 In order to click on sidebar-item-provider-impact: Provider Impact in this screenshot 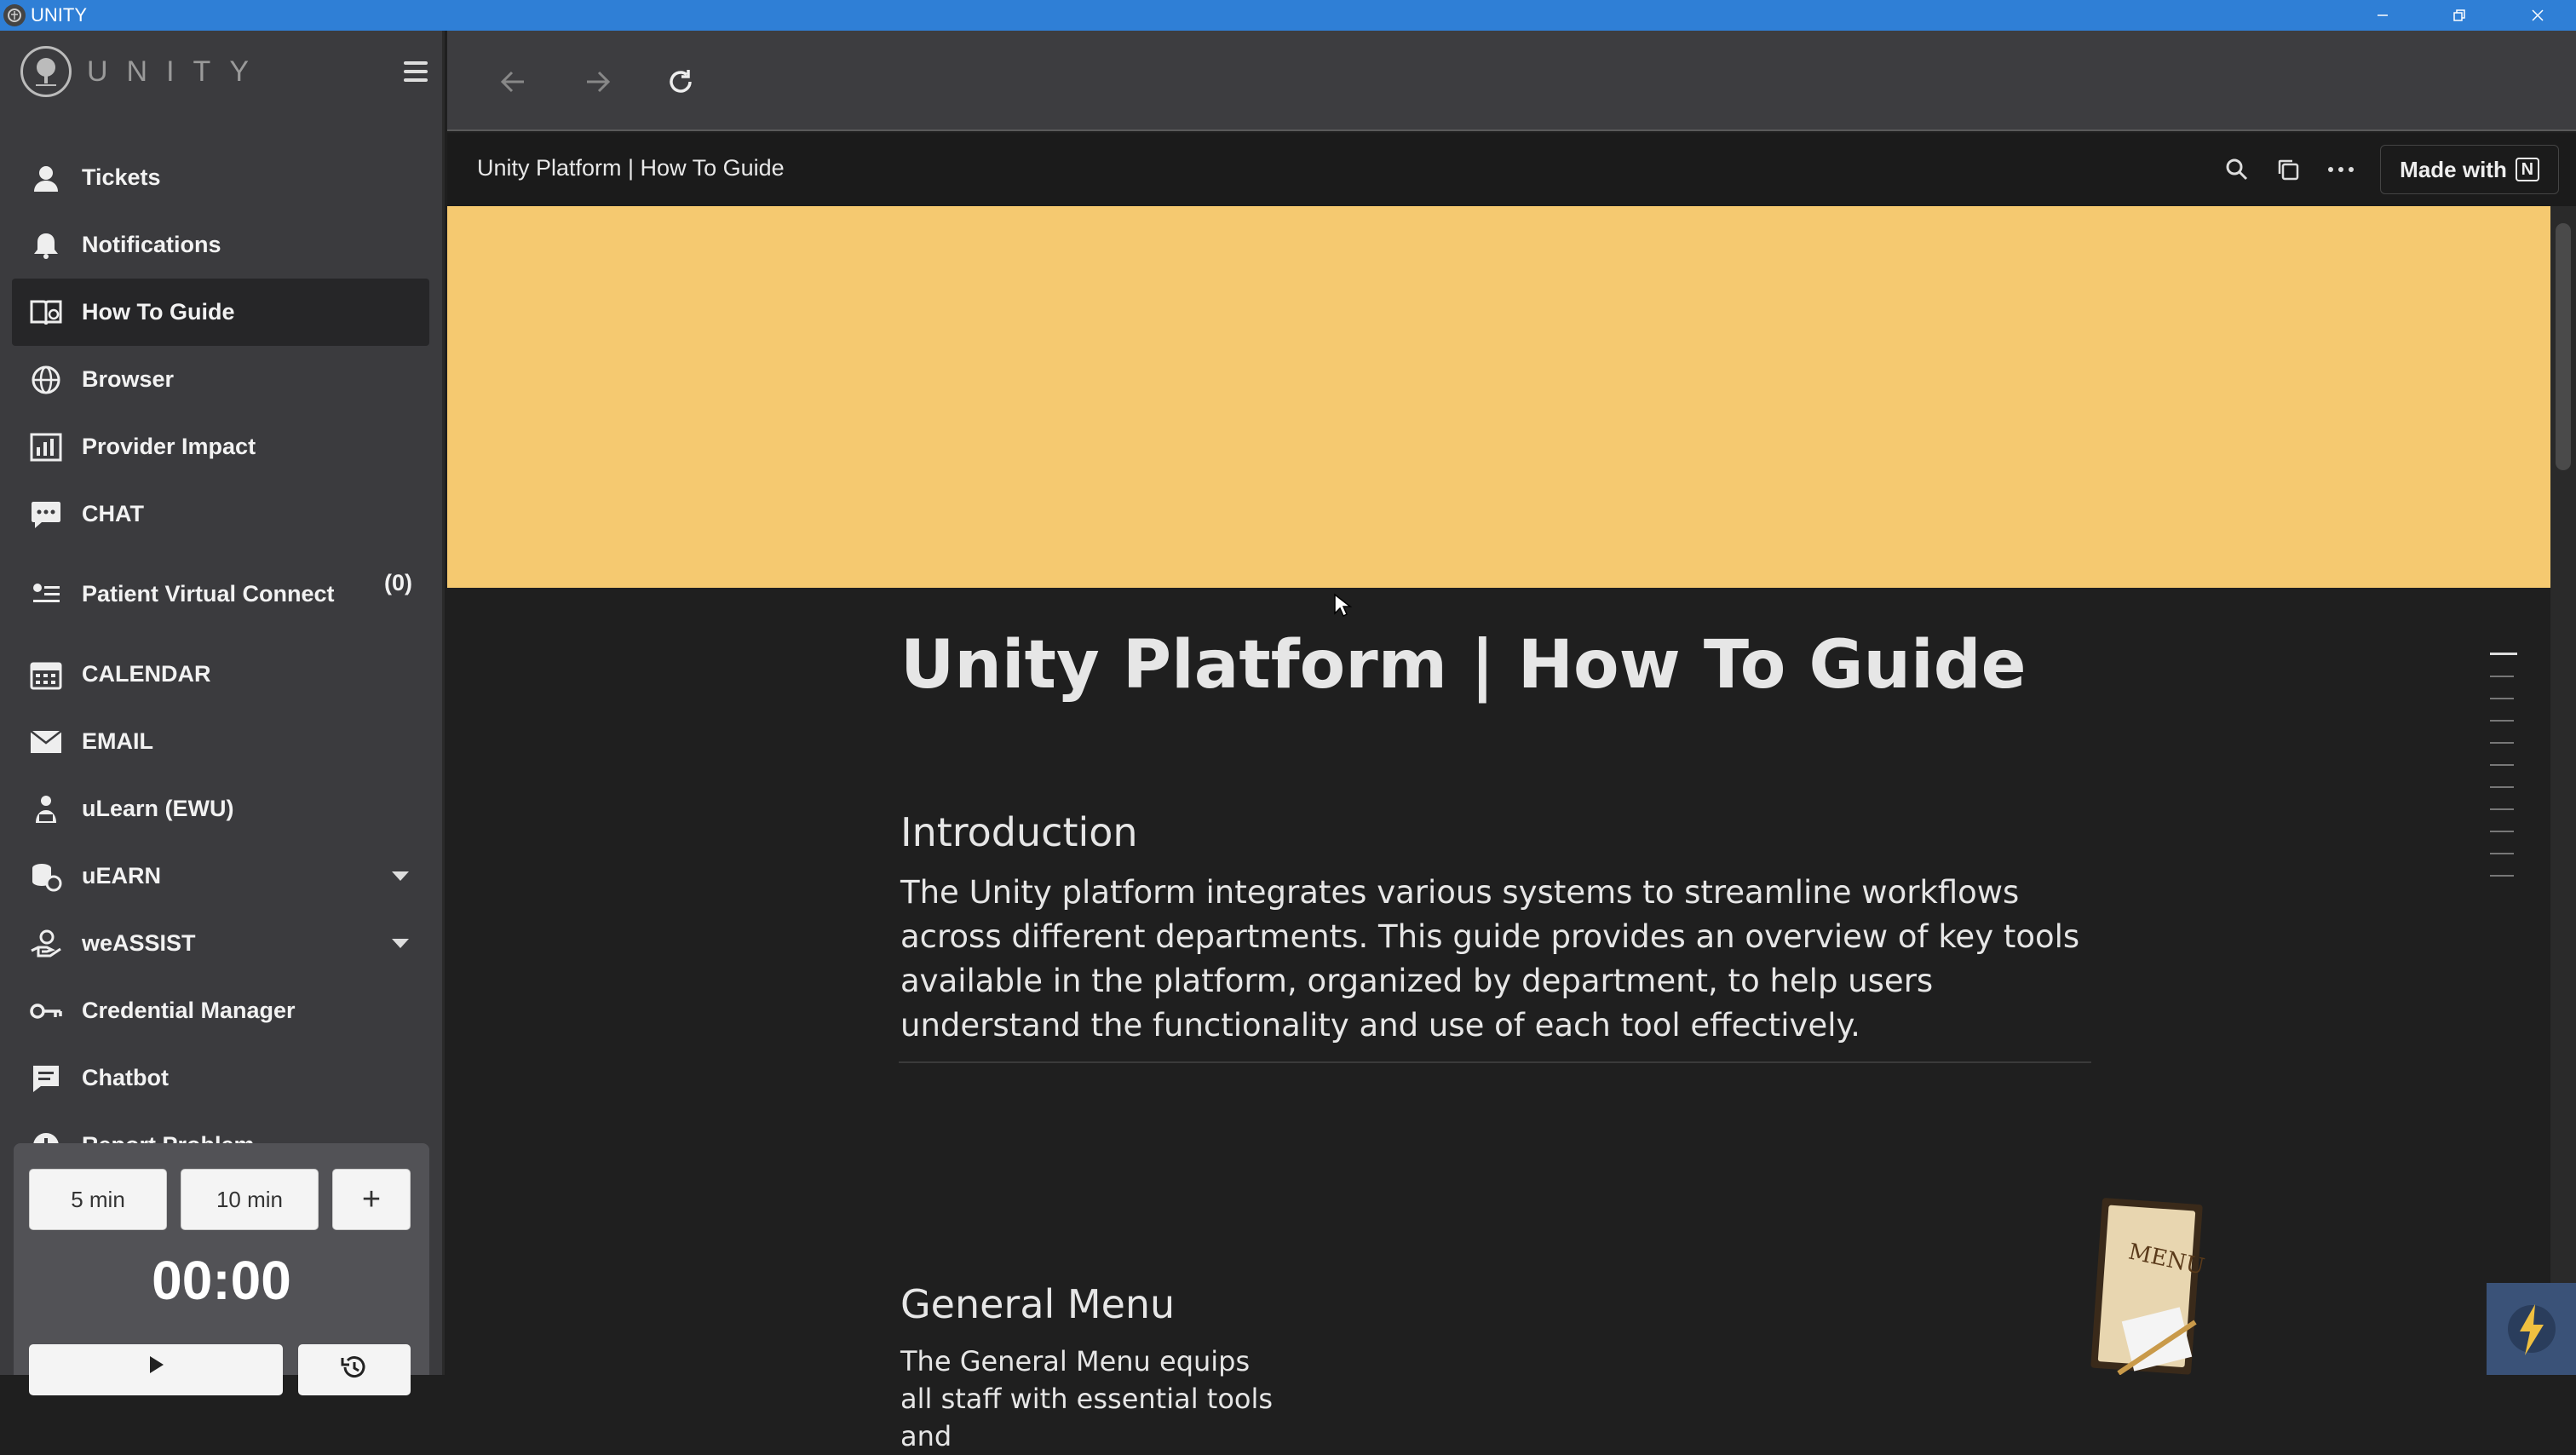, I will do `click(221, 447)`.